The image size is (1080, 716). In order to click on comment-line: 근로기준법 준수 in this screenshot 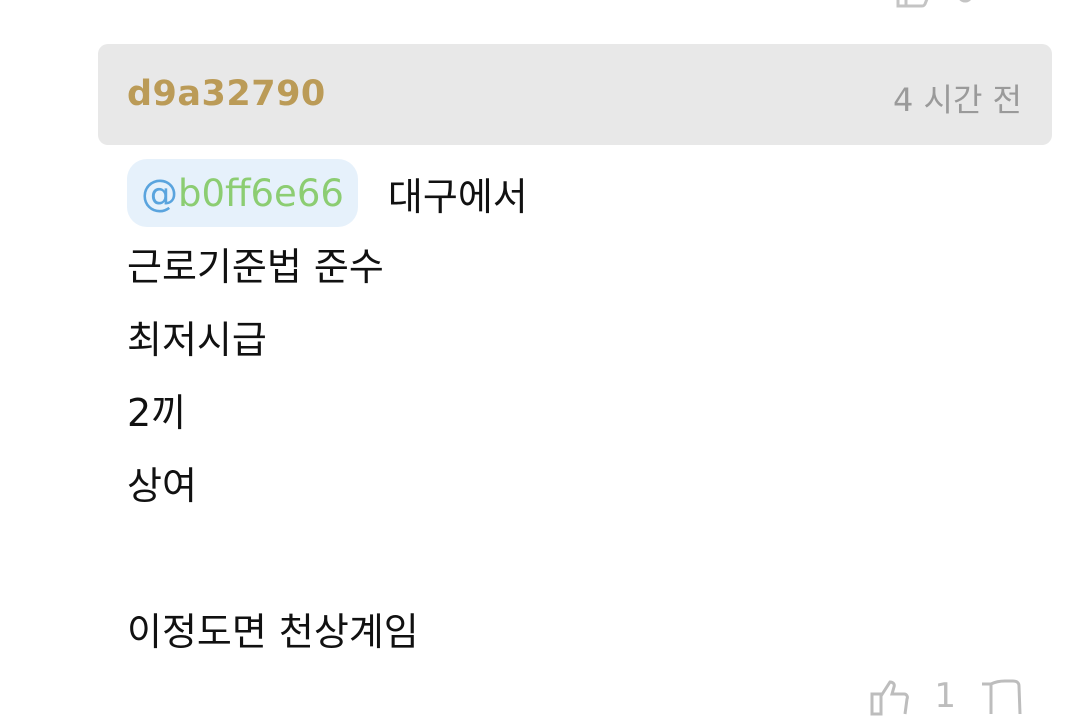, I will do `click(255, 267)`.